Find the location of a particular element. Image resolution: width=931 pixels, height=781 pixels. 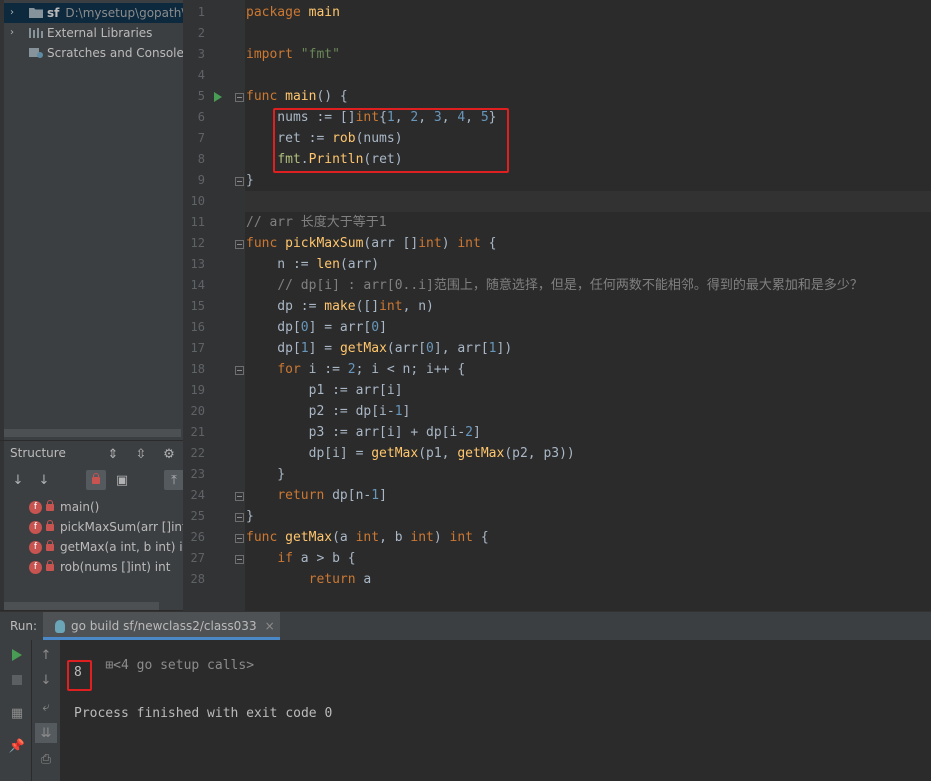

library-icon is located at coordinates (36, 33).